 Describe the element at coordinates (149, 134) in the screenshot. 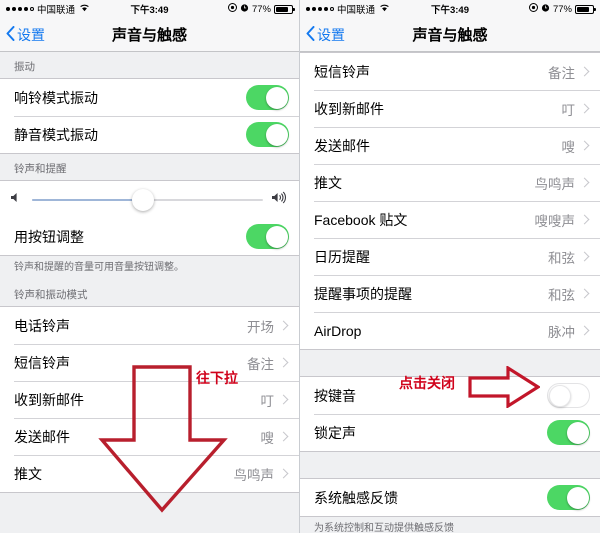

I see `row-silent-vibrate: 静音模式振动` at that location.